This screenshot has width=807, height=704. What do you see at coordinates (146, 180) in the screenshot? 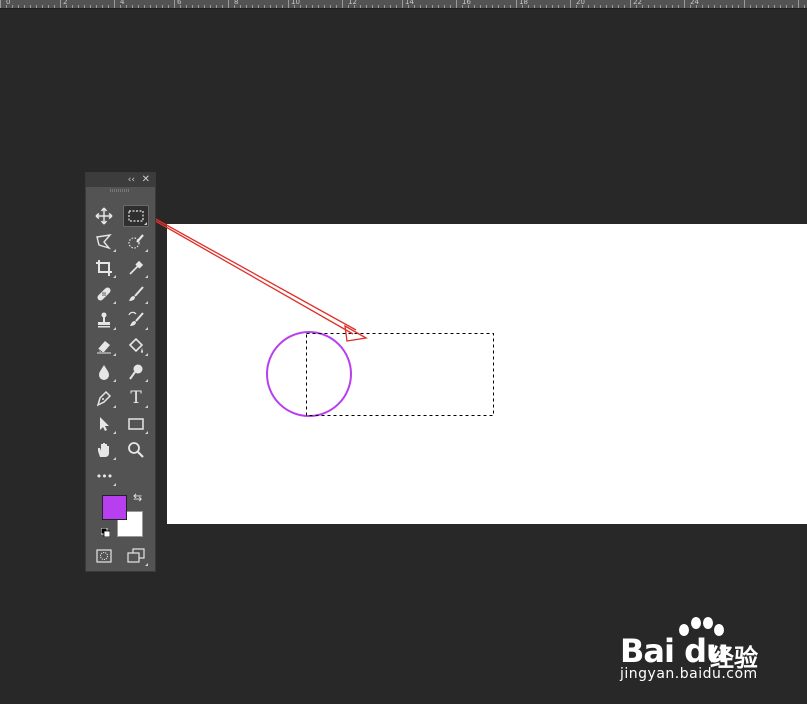
I see `close-panel-button: ✕` at bounding box center [146, 180].